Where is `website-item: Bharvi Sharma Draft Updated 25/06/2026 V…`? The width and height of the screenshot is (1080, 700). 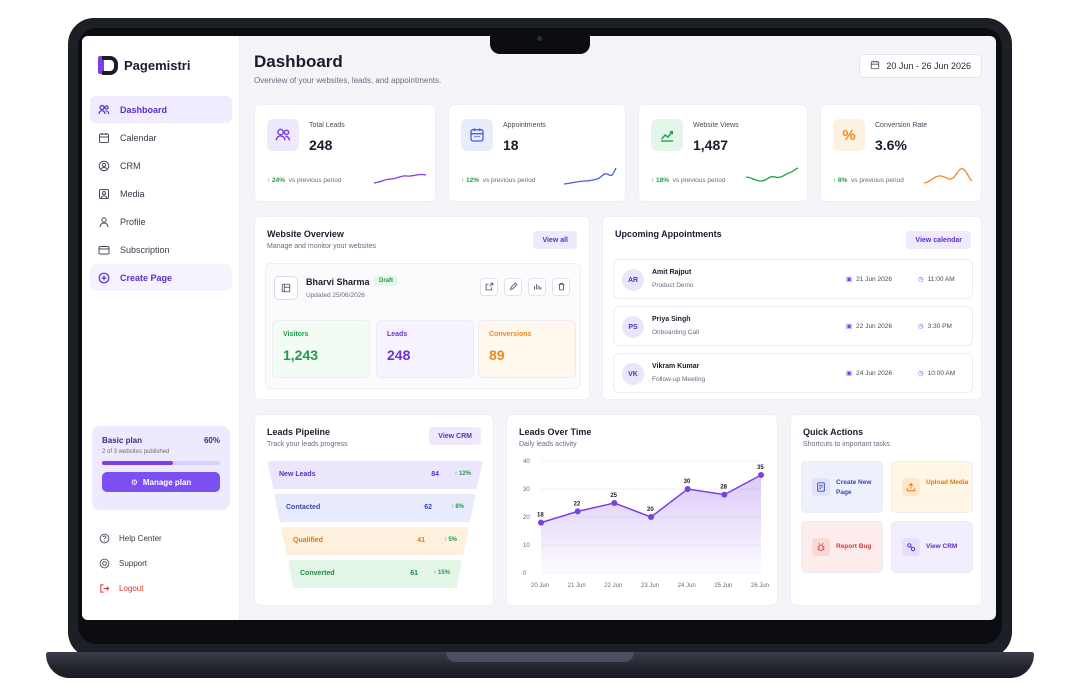 website-item: Bharvi Sharma Draft Updated 25/06/2026 V… is located at coordinates (423, 326).